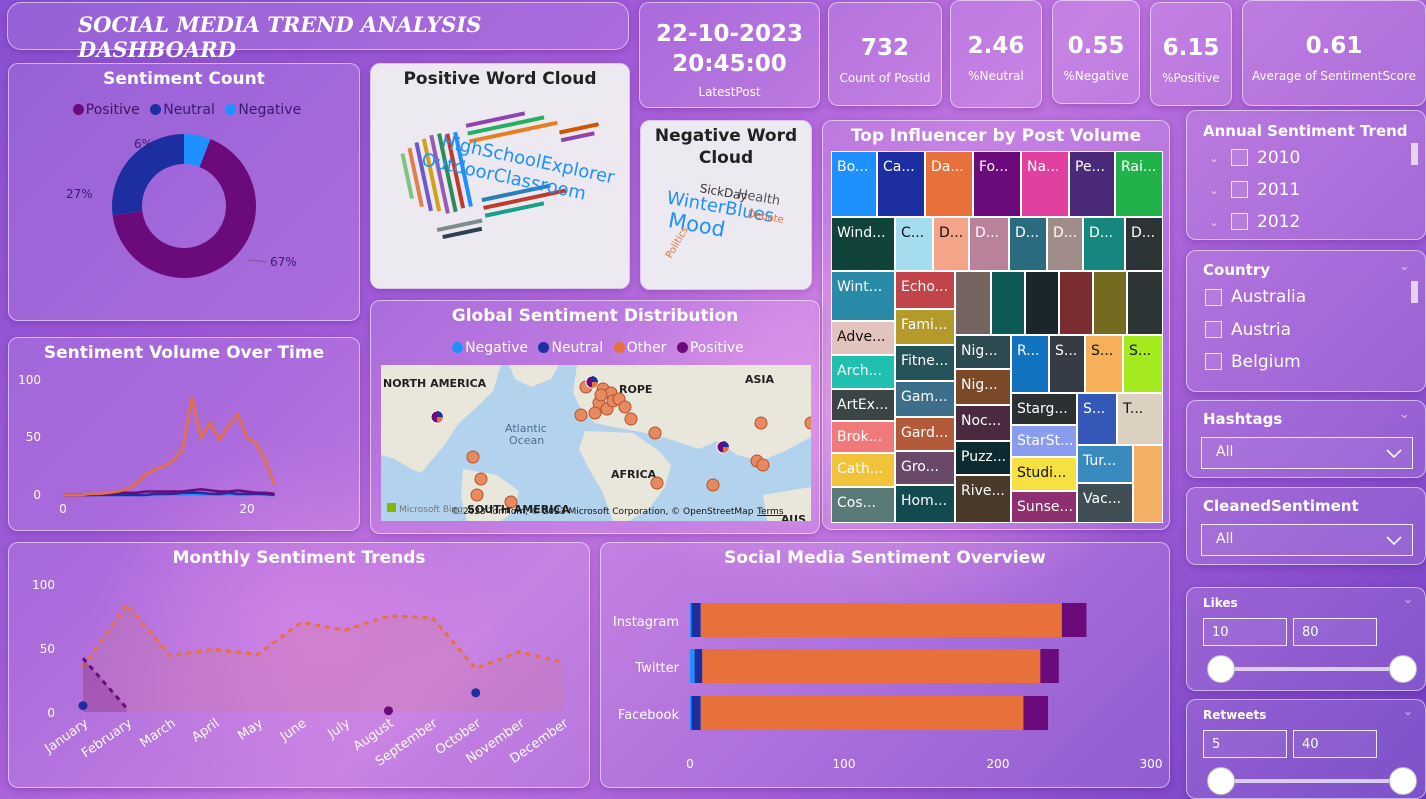  I want to click on option-austria: Austria, so click(1261, 330).